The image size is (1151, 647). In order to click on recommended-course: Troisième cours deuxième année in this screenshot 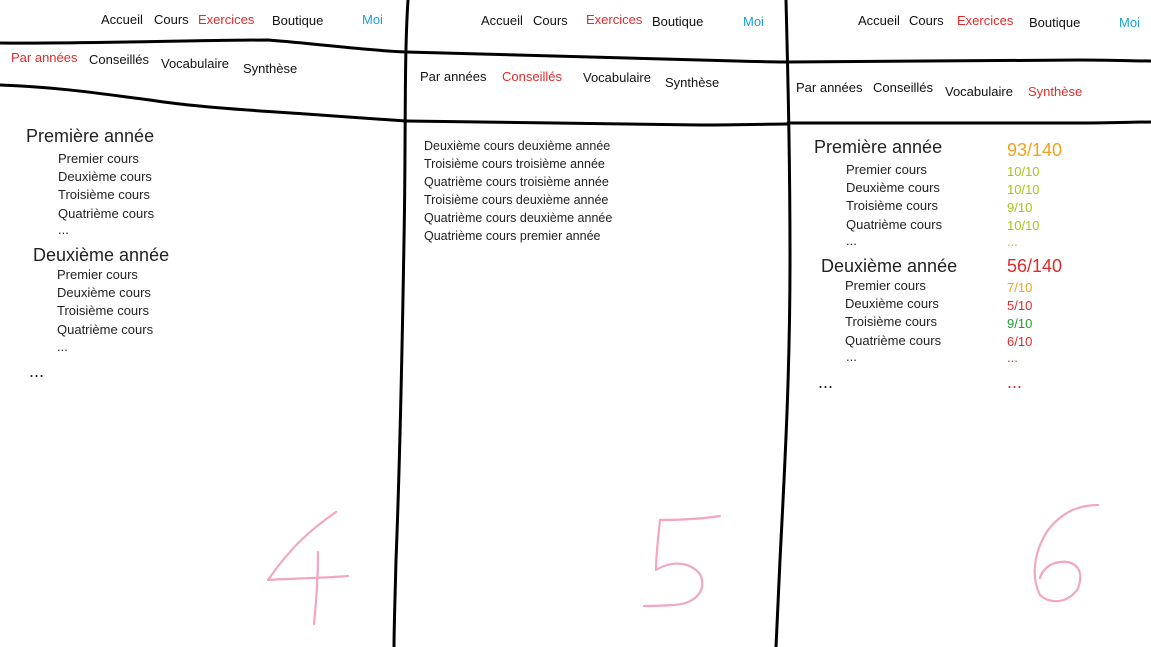, I will do `click(516, 200)`.